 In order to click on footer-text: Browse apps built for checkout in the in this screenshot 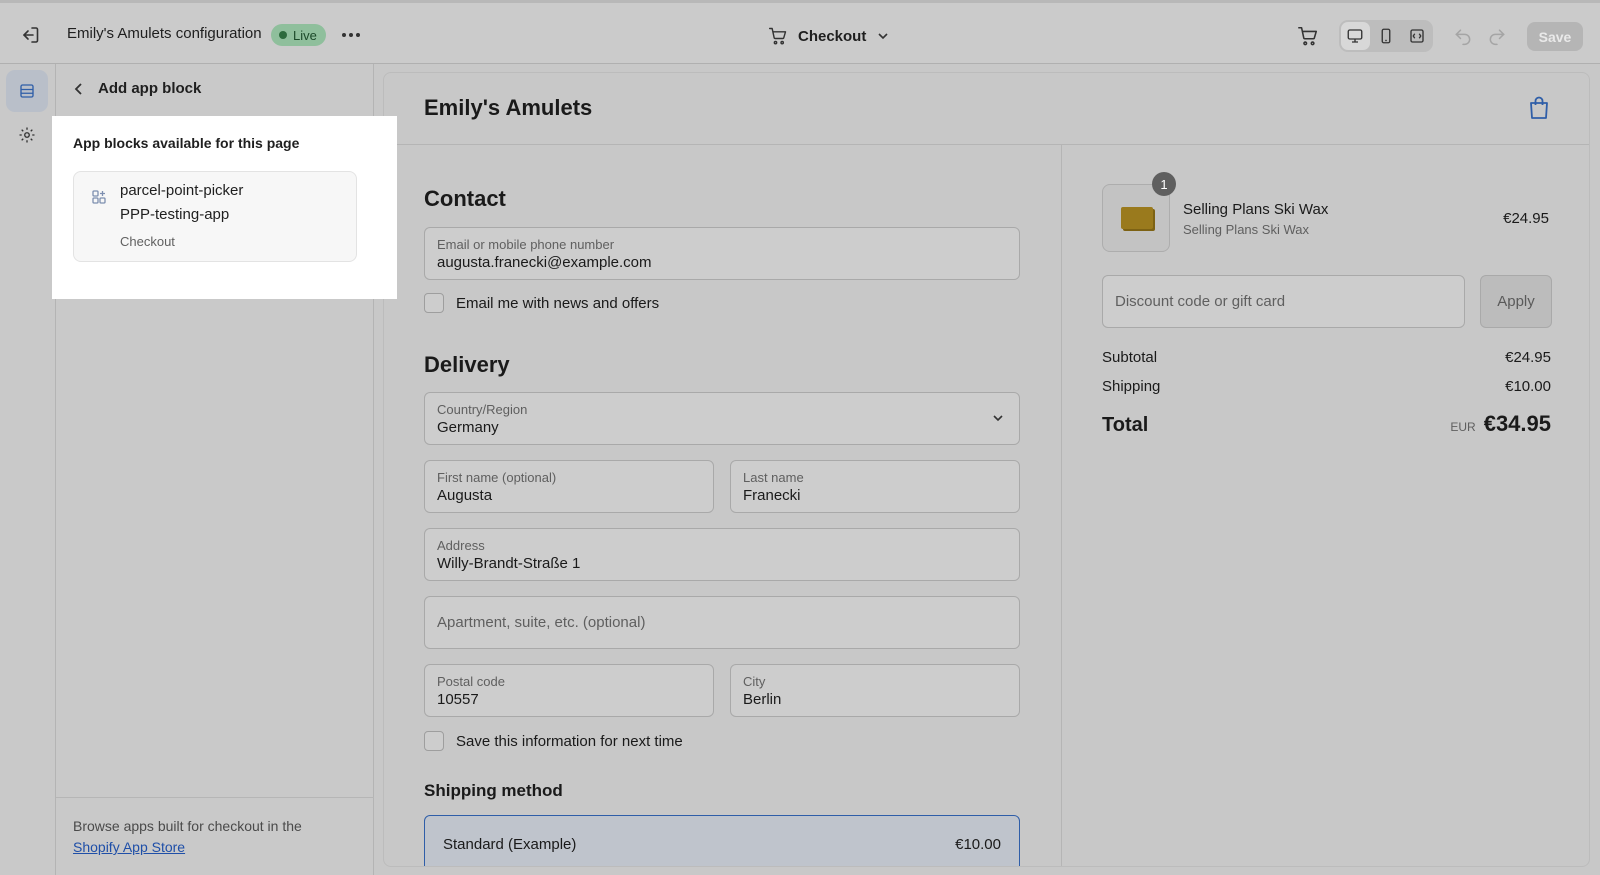, I will do `click(187, 826)`.